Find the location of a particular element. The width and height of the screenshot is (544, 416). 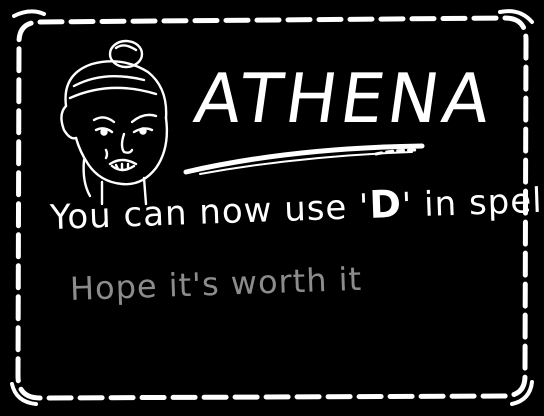

title-underline is located at coordinates (304, 159).